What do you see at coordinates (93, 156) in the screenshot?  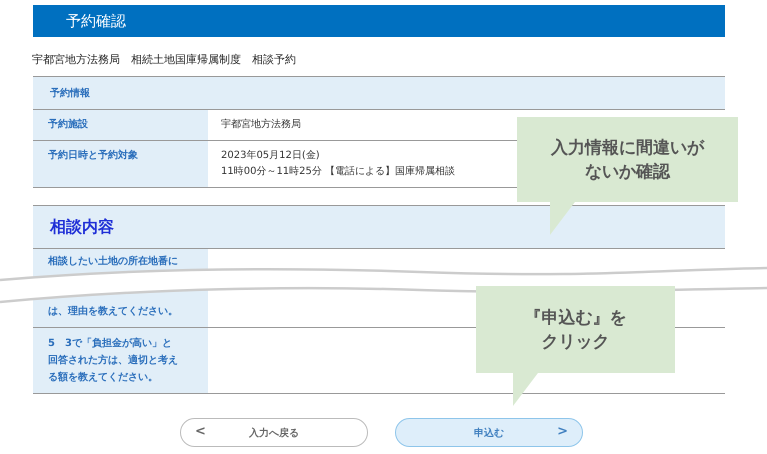 I see `field-label: 予約日時と予約対象` at bounding box center [93, 156].